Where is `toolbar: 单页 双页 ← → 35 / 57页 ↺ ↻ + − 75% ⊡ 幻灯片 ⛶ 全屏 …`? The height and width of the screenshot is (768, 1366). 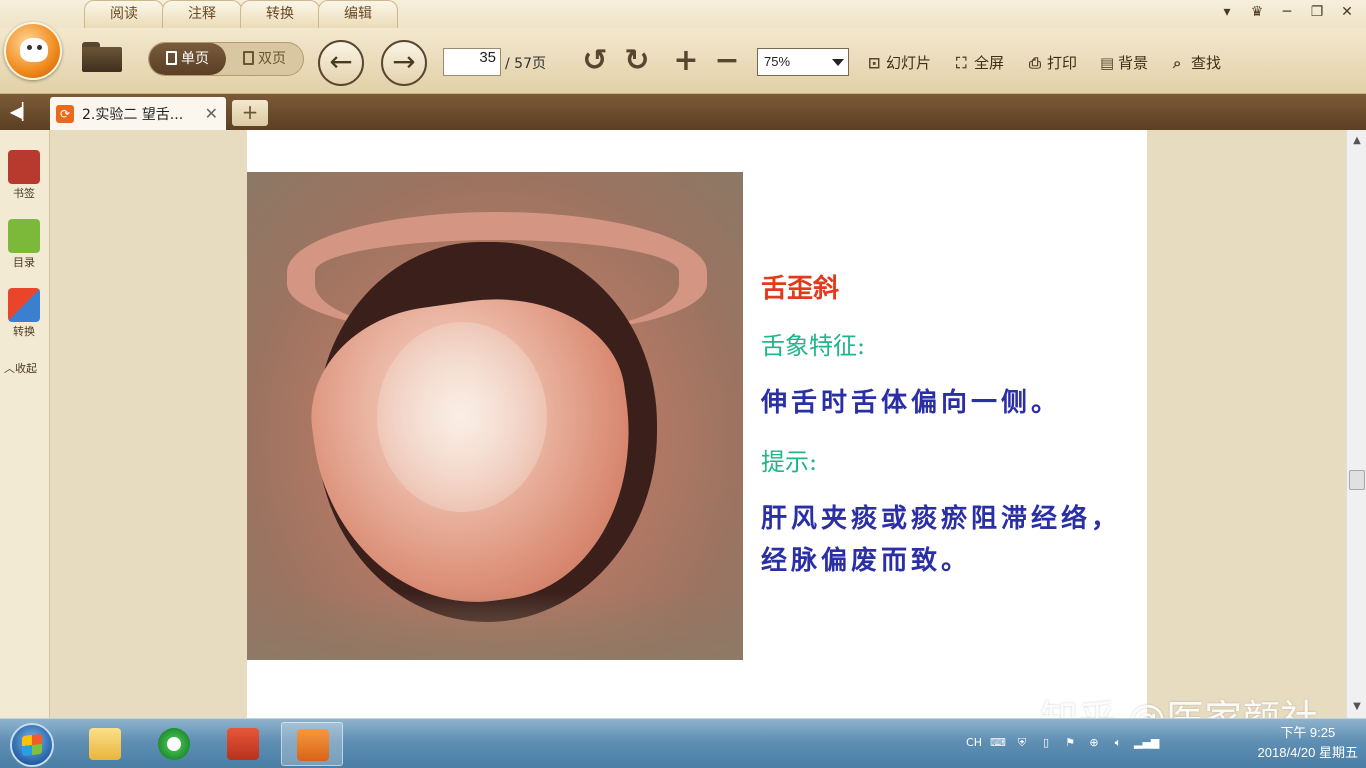 toolbar: 单页 双页 ← → 35 / 57页 ↺ ↻ + − 75% ⊡ 幻灯片 ⛶ 全屏 … is located at coordinates (683, 58).